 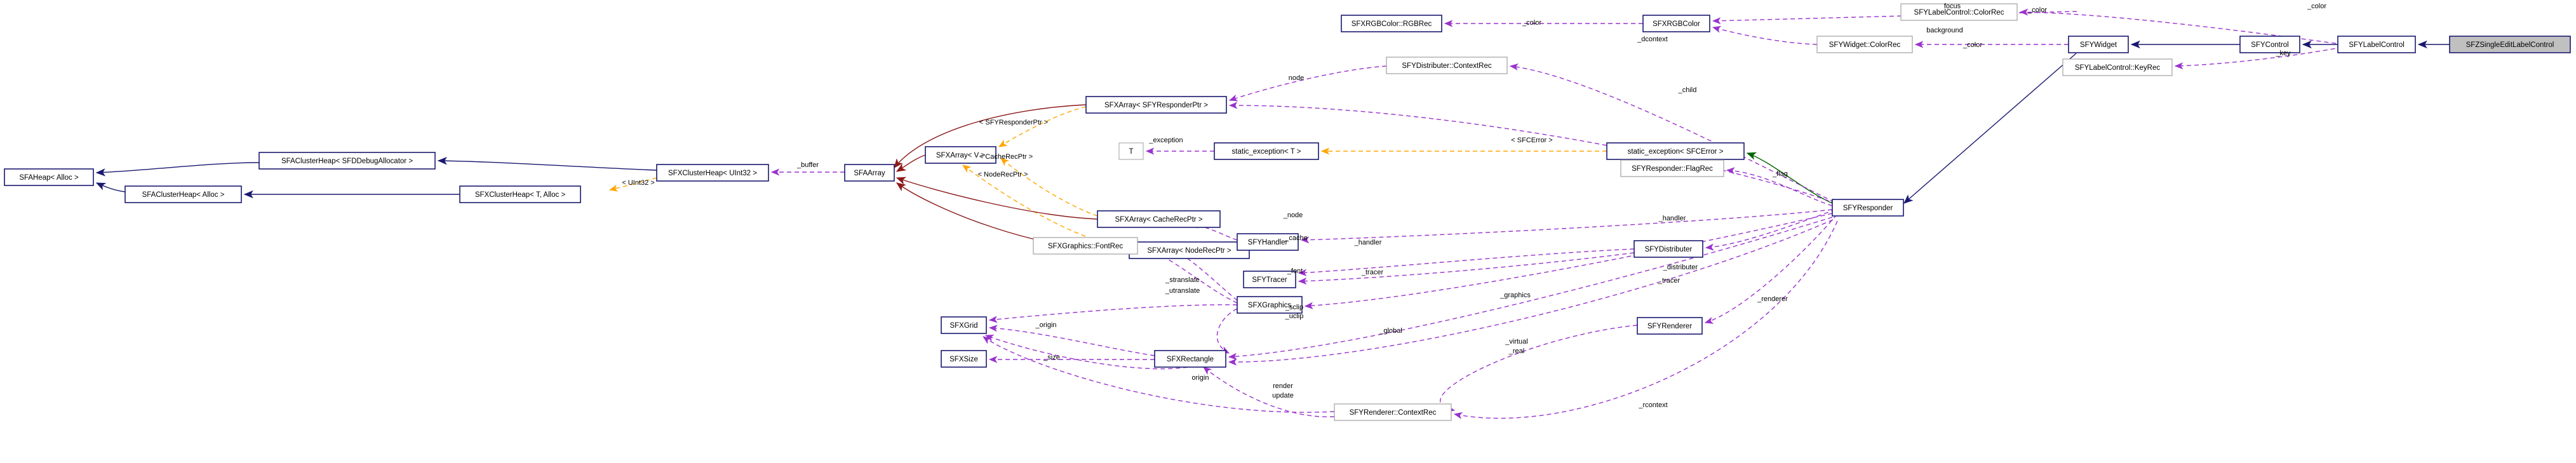 I want to click on node-label: SFYRenderer::ContextRec, so click(x=1393, y=413).